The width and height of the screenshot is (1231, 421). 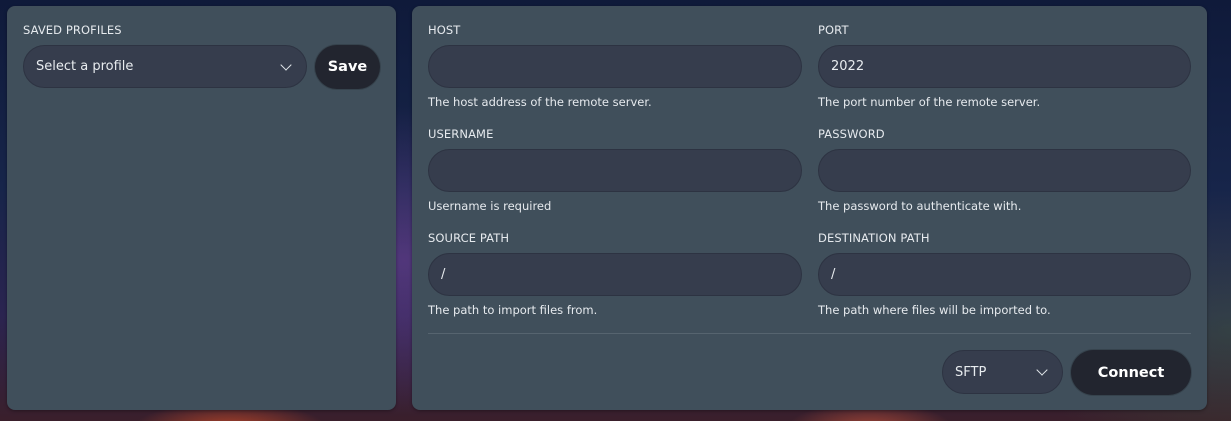 I want to click on host-input, so click(x=615, y=66).